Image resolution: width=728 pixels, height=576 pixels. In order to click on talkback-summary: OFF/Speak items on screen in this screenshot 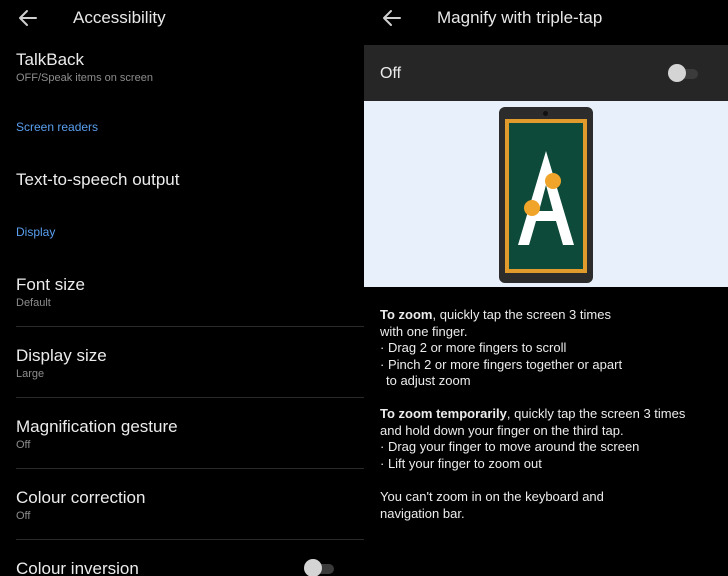, I will do `click(84, 78)`.